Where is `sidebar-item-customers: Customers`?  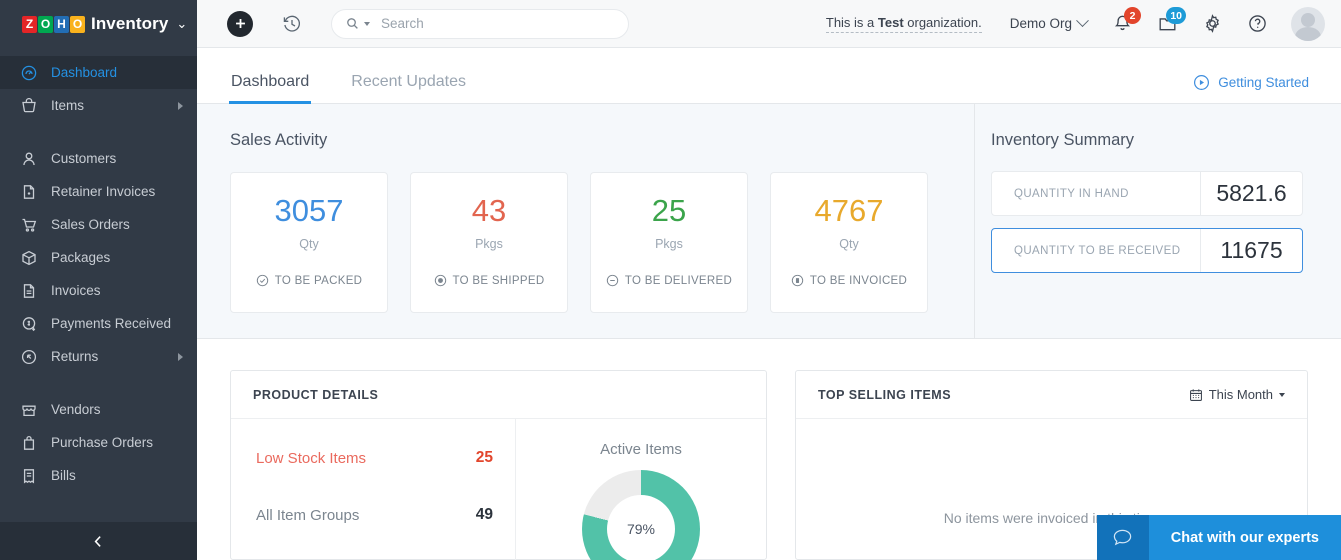
sidebar-item-customers: Customers is located at coordinates (98, 158).